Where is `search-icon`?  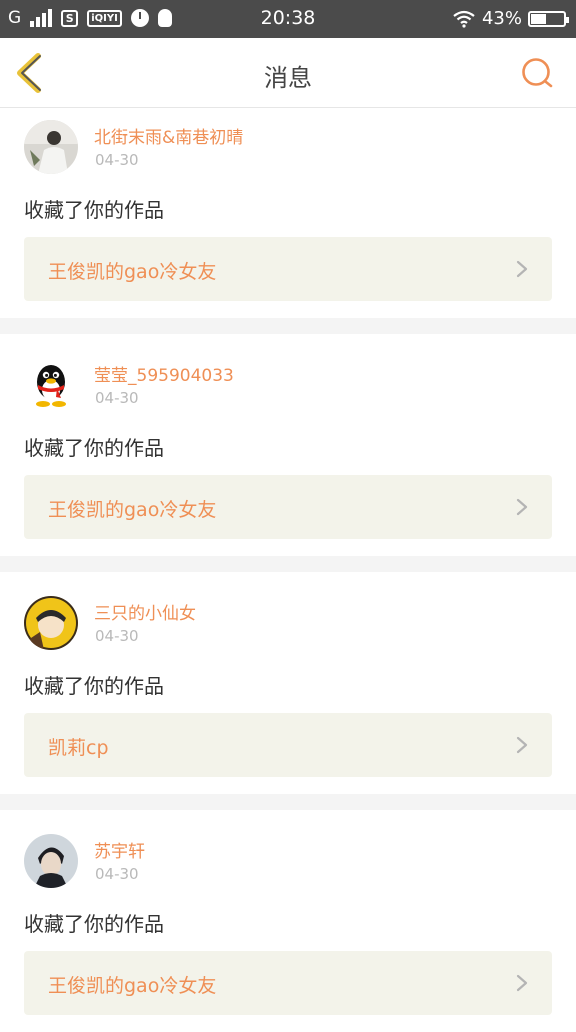 search-icon is located at coordinates (537, 73).